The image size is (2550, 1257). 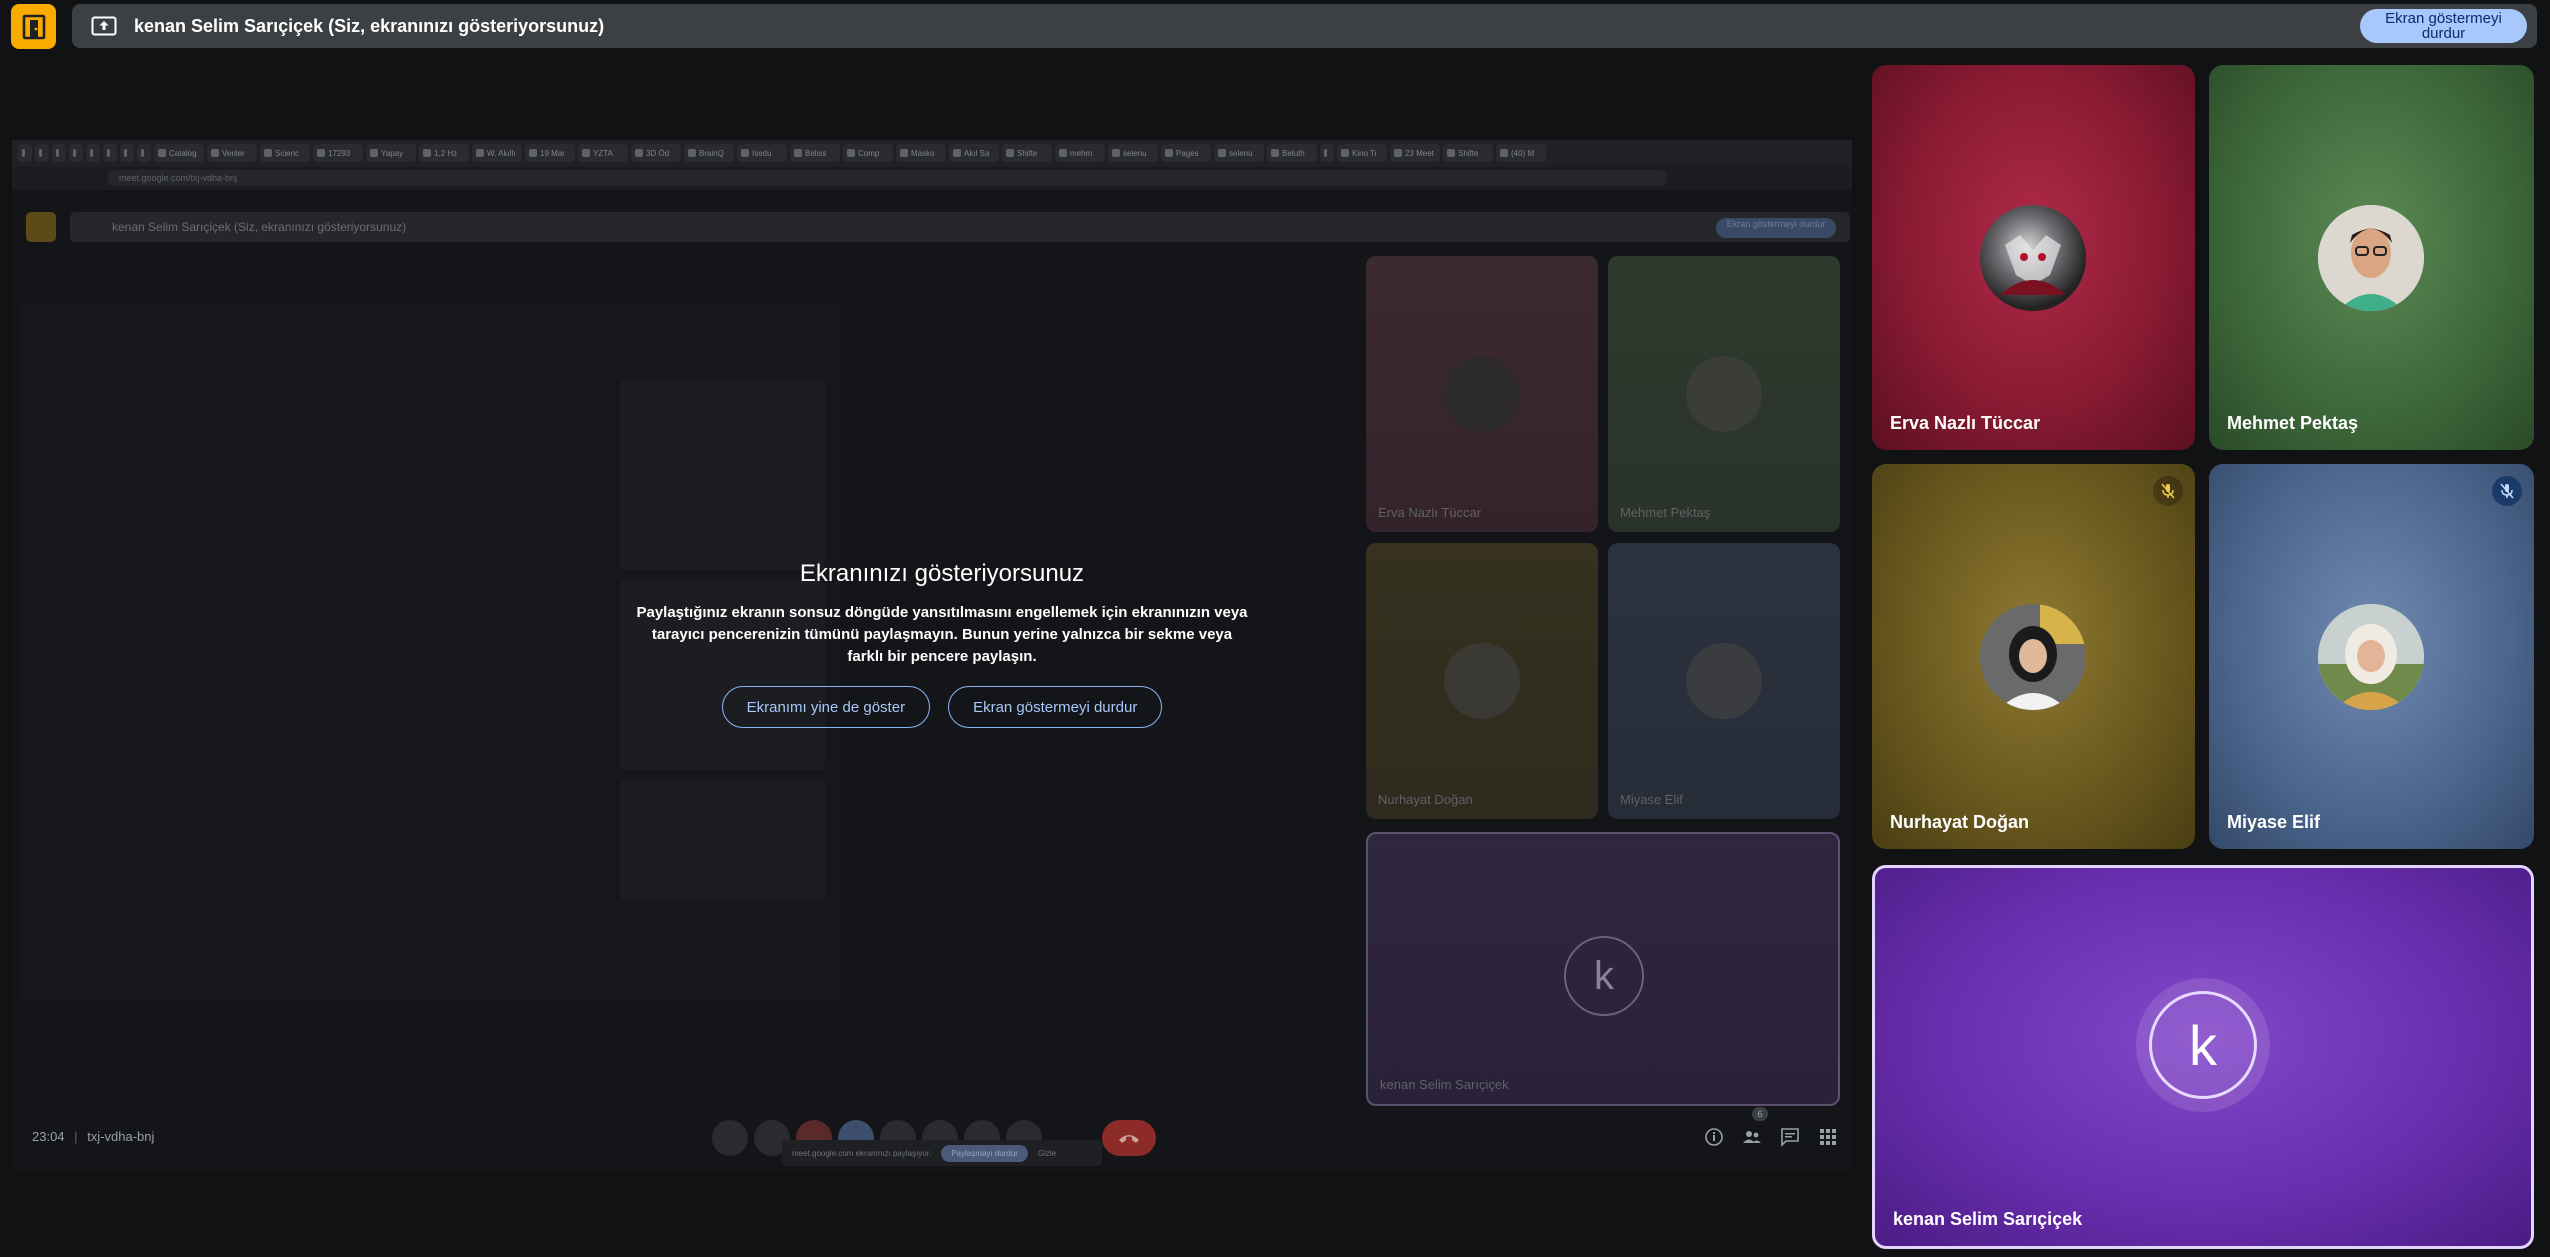 I want to click on present-screen-icon, so click(x=104, y=26).